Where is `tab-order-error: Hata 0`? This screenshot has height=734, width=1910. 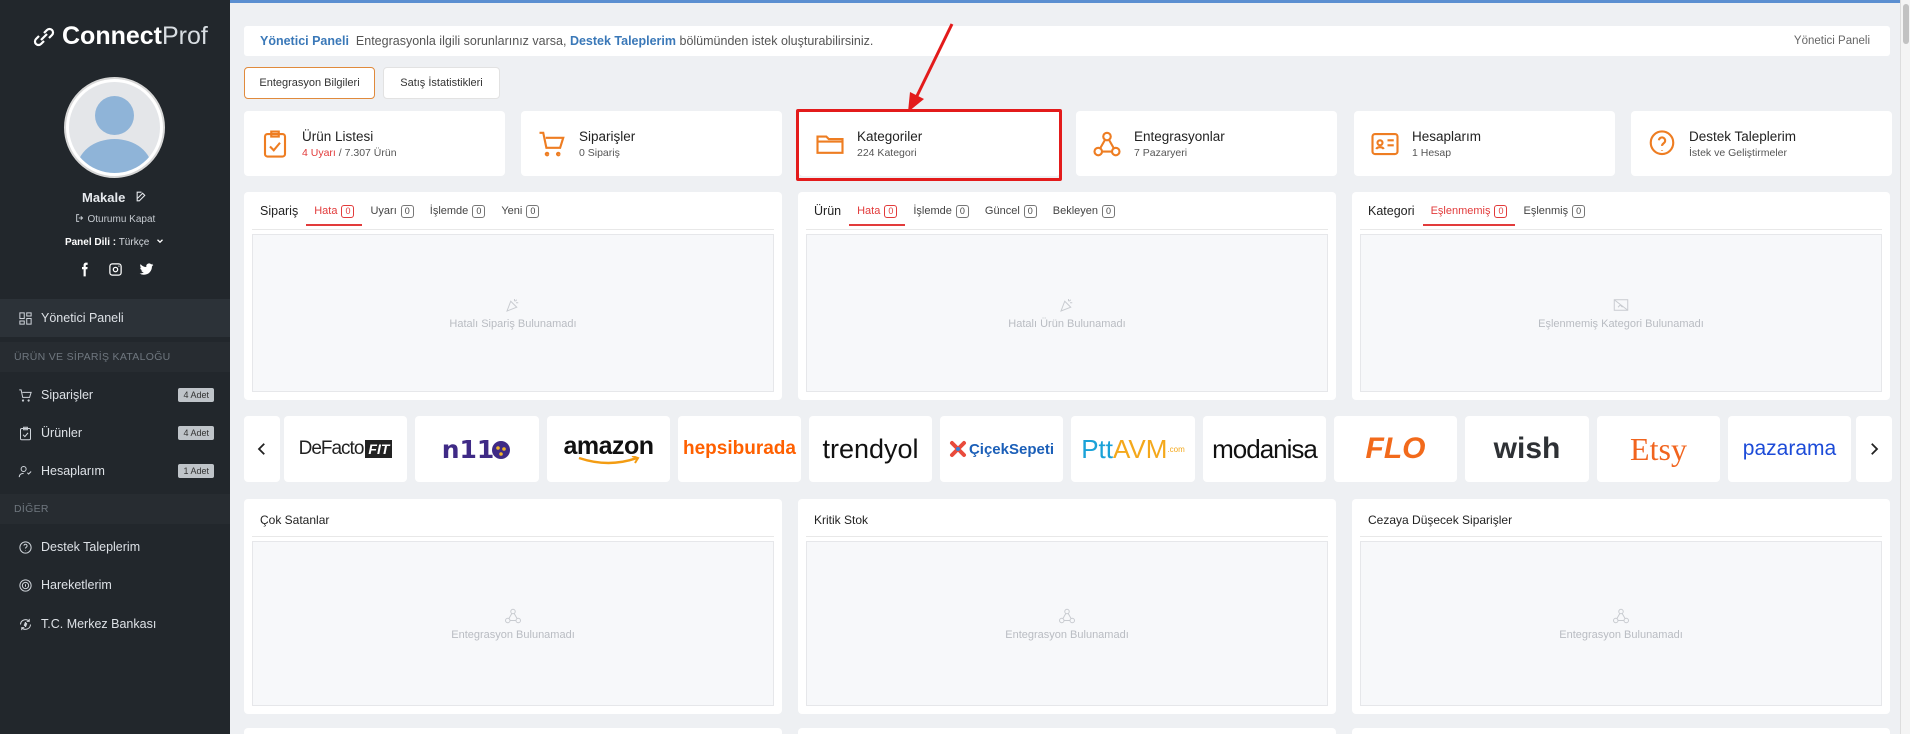
tab-order-error: Hata 0 is located at coordinates (334, 215).